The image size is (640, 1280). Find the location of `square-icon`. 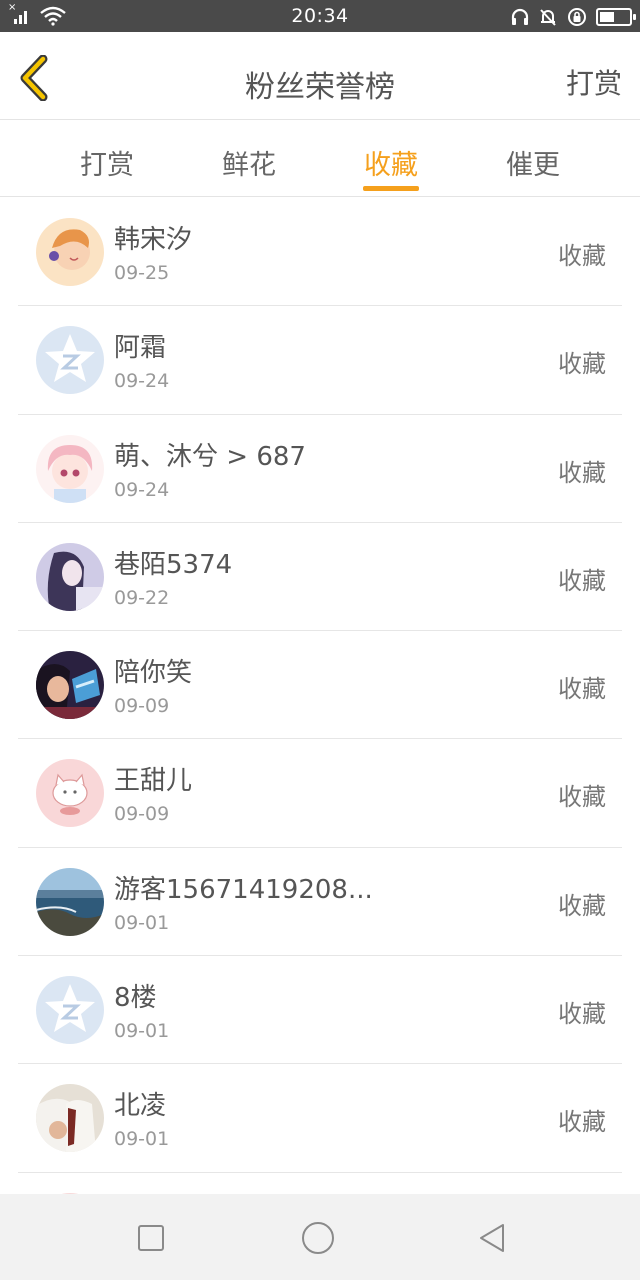

square-icon is located at coordinates (151, 1238).